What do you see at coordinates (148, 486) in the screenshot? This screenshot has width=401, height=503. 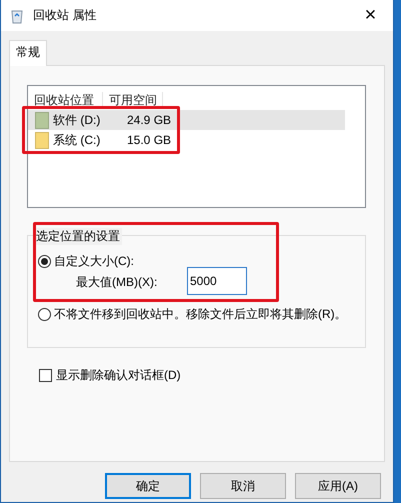 I see `dialog-button: 确定` at bounding box center [148, 486].